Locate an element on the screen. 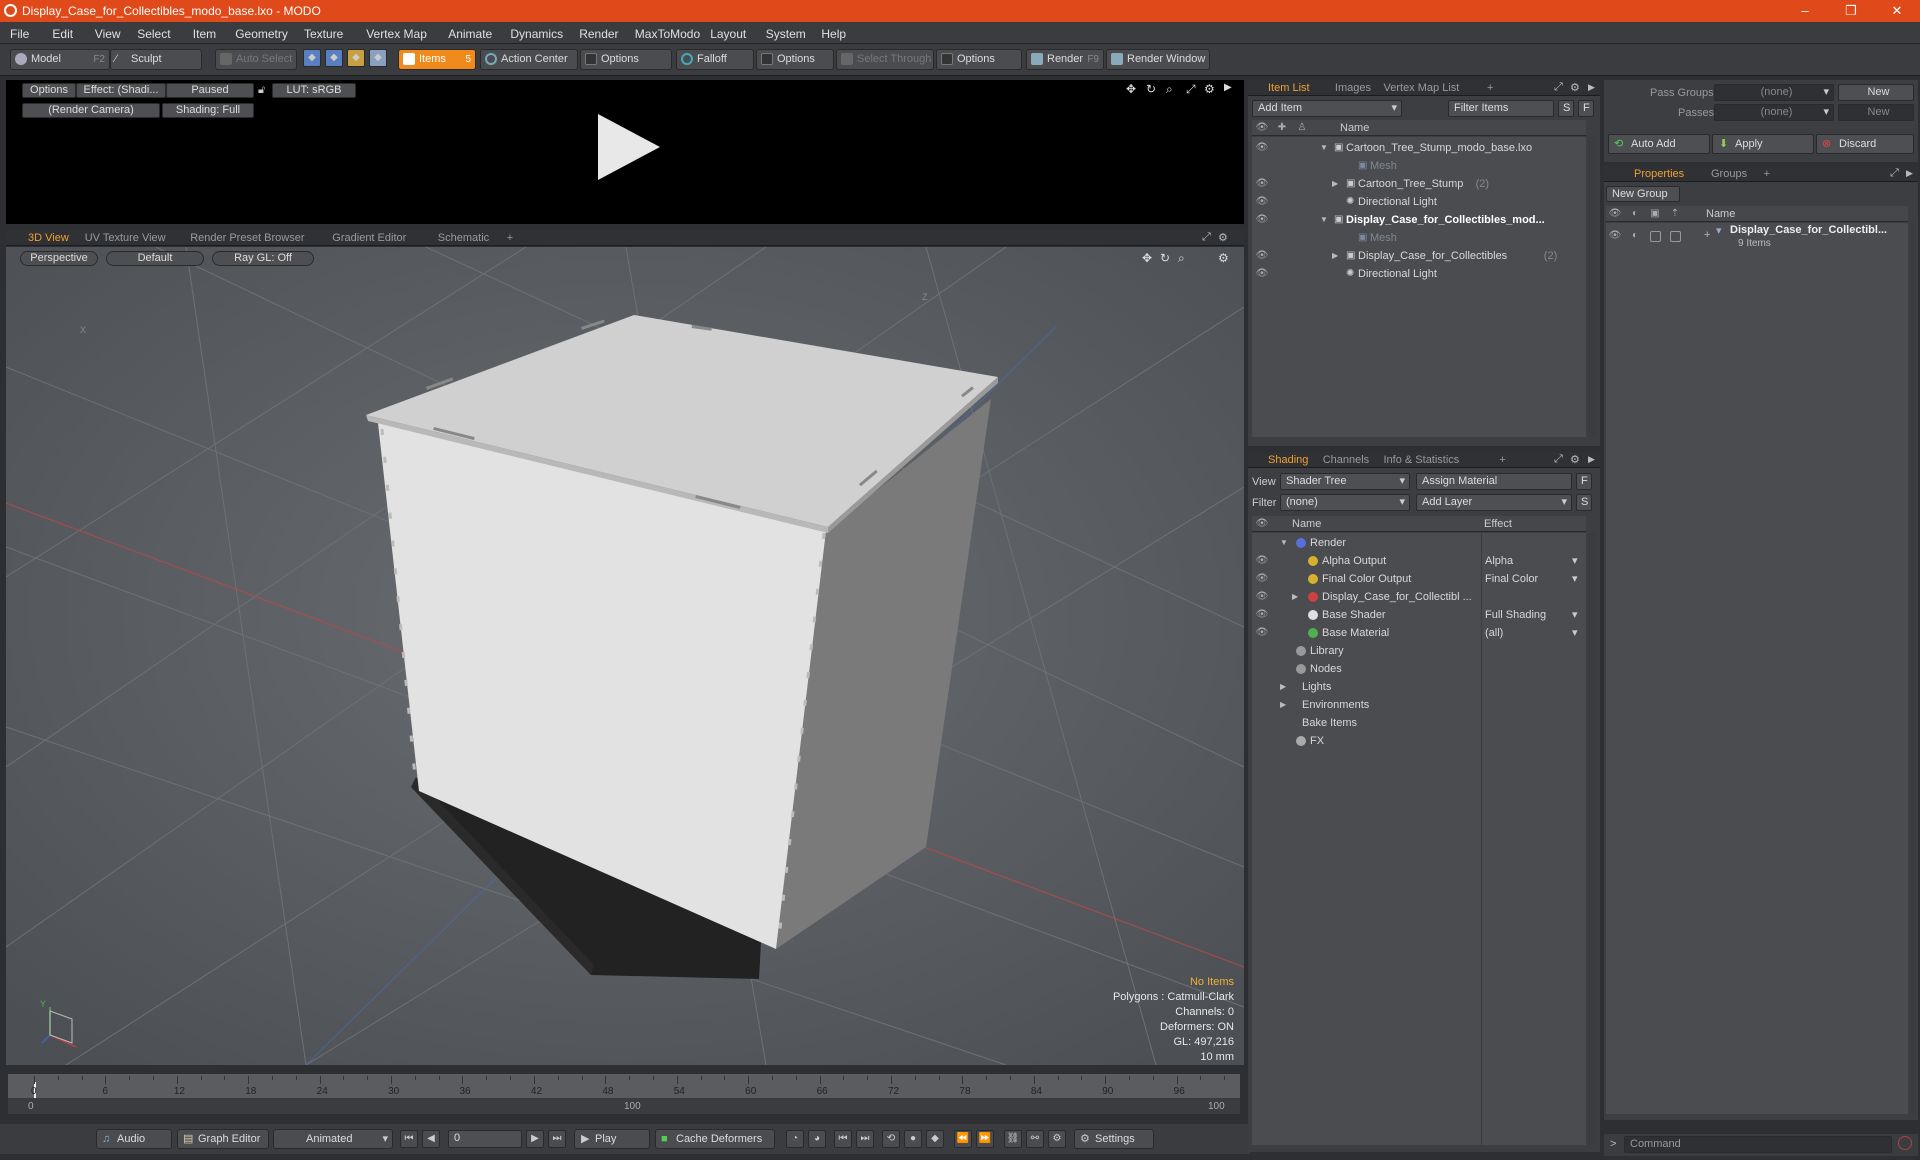  cache-deformers-button: ■ Cache Deformers is located at coordinates (715, 1139).